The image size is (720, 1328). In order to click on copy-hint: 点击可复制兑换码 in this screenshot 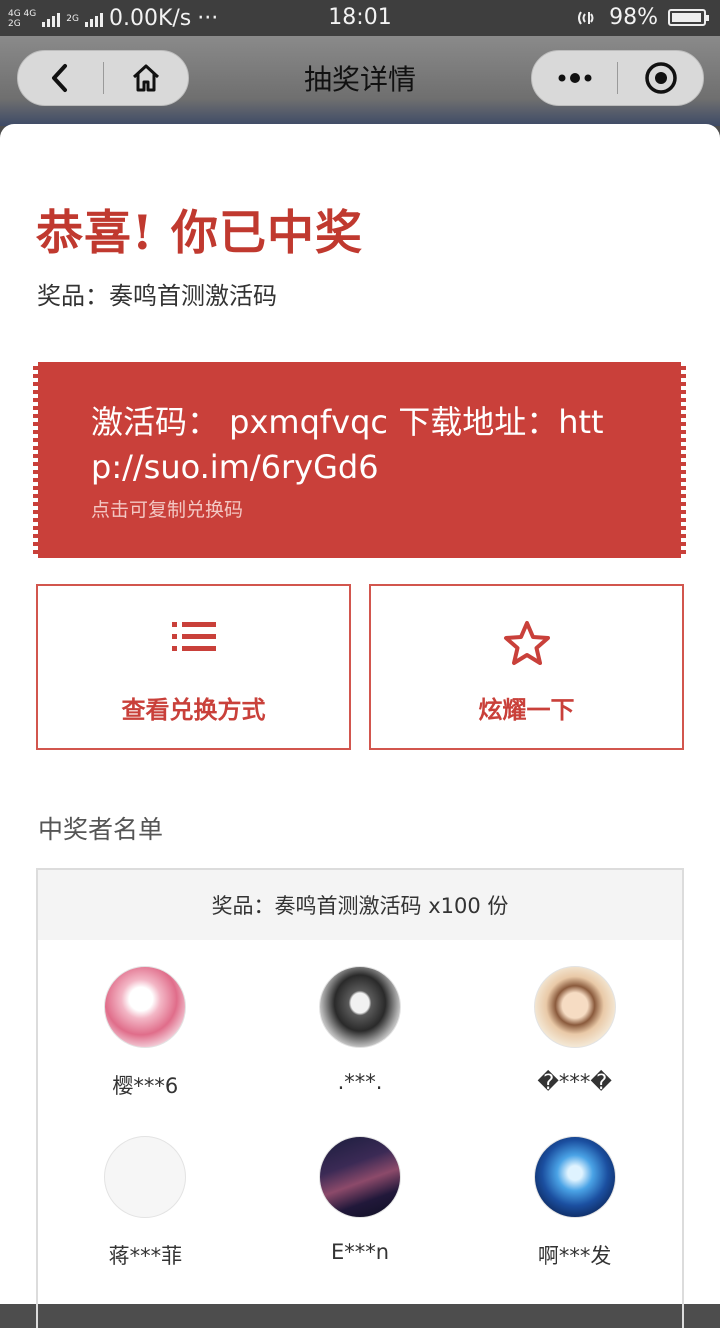, I will do `click(167, 510)`.